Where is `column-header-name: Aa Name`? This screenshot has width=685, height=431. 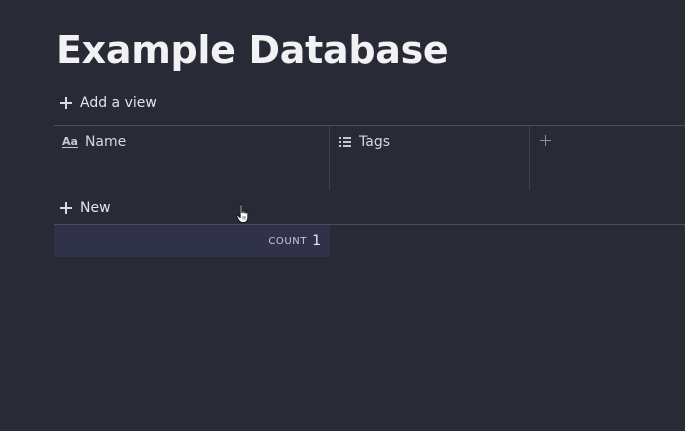
column-header-name: Aa Name is located at coordinates (94, 142).